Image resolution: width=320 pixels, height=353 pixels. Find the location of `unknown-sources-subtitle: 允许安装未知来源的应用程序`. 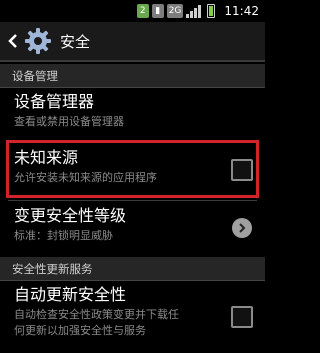

unknown-sources-subtitle: 允许安装未知来源的应用程序 is located at coordinates (85, 177).